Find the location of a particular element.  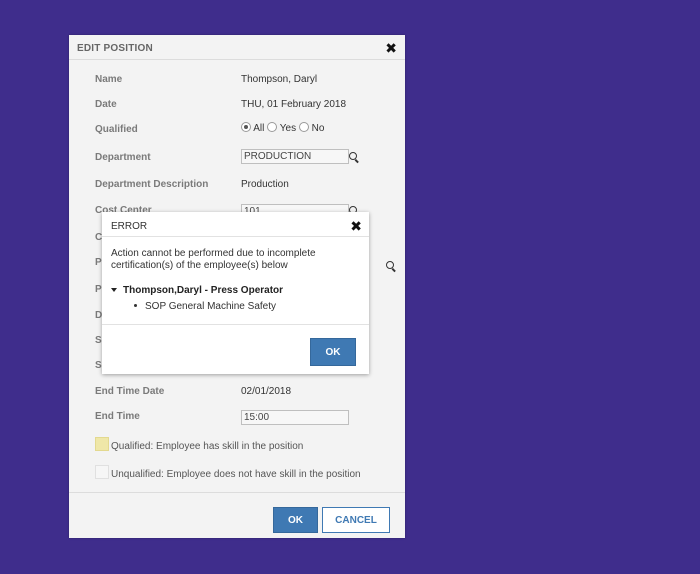

dialog-certification: SOP General Machine Safety is located at coordinates (205, 306).